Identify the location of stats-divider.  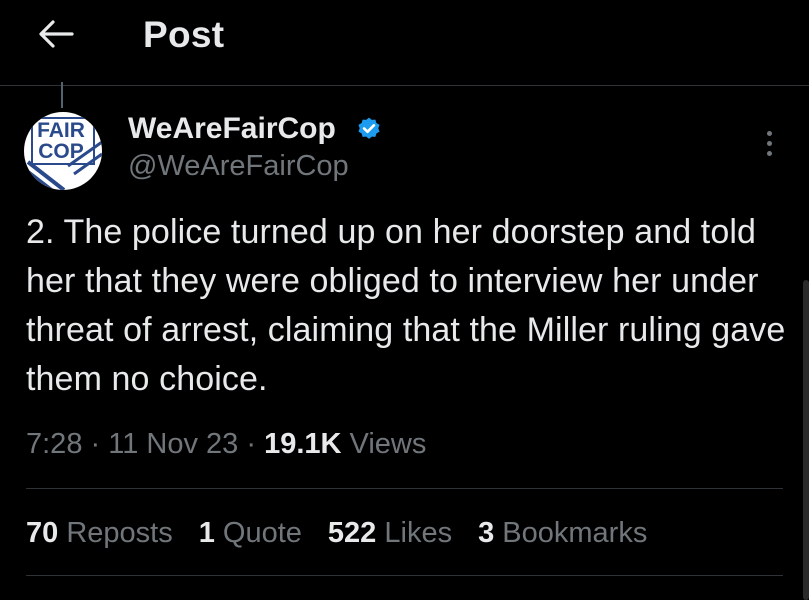
(404, 575).